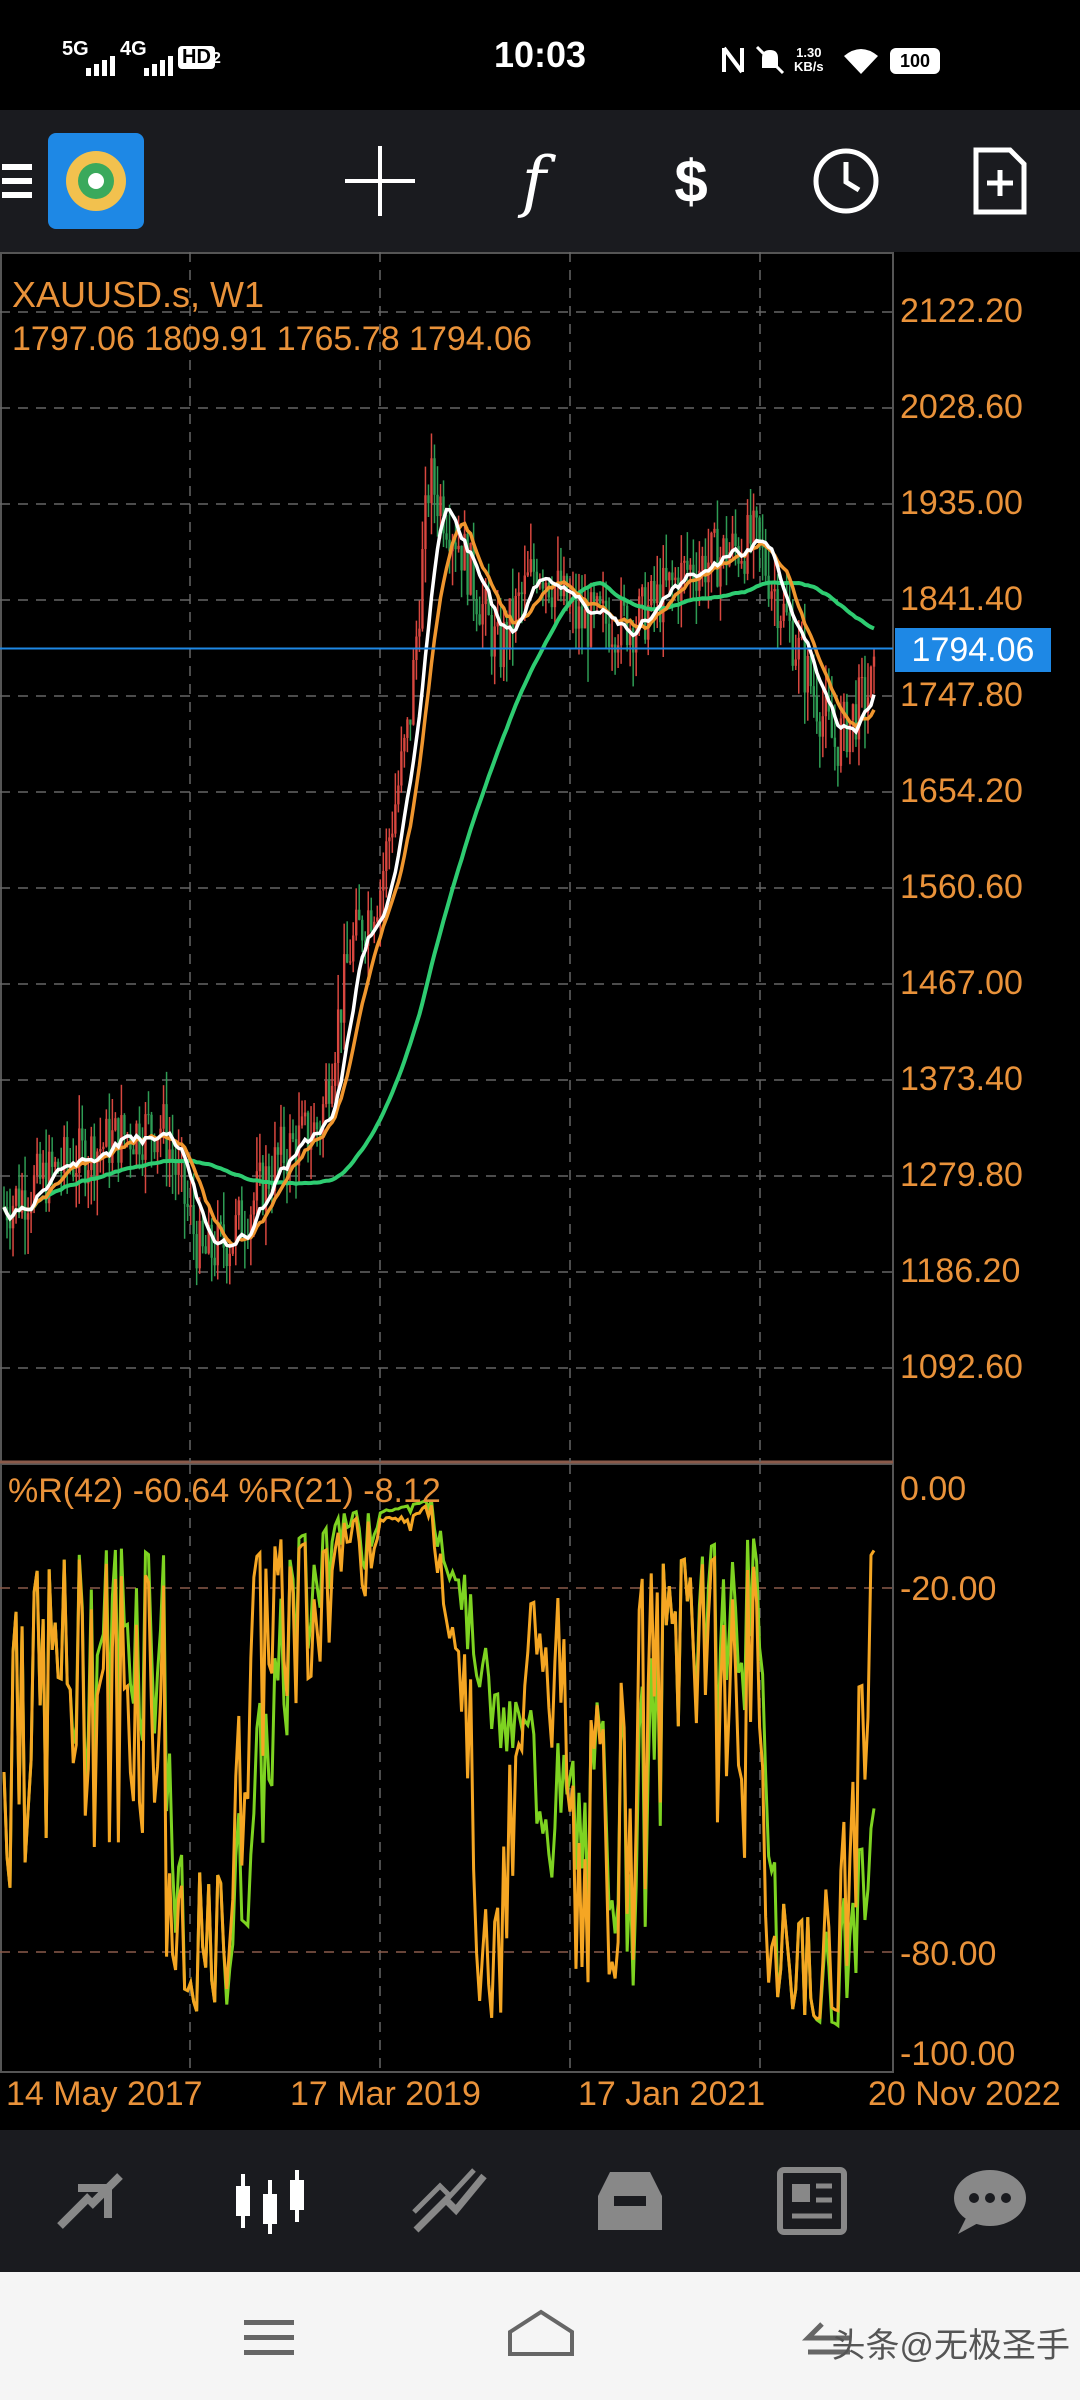 The height and width of the screenshot is (2400, 1080). I want to click on ohlc-label: 1797.06 1809.91 1765.78 1794.06, so click(272, 339).